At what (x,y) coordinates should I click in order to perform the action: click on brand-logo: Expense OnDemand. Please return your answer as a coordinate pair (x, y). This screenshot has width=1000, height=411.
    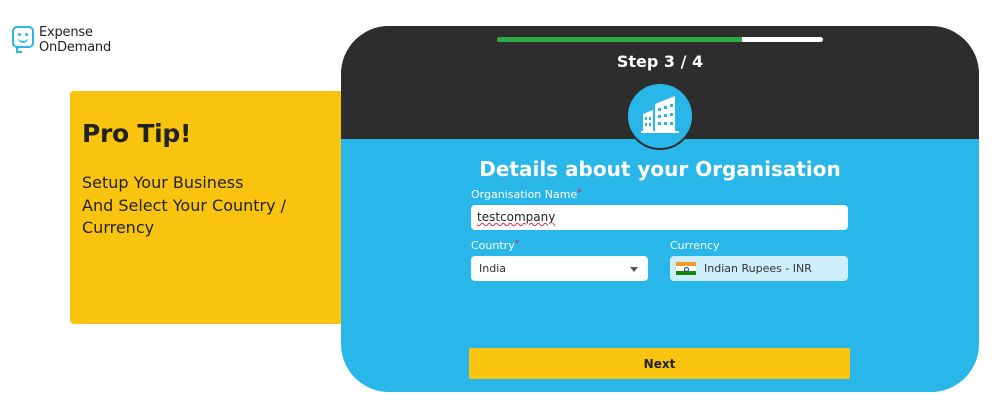
    Looking at the image, I should click on (61, 40).